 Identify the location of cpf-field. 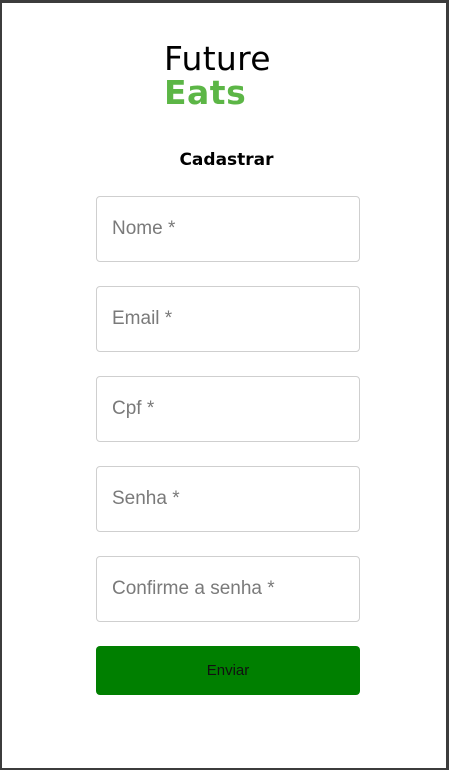
(228, 409).